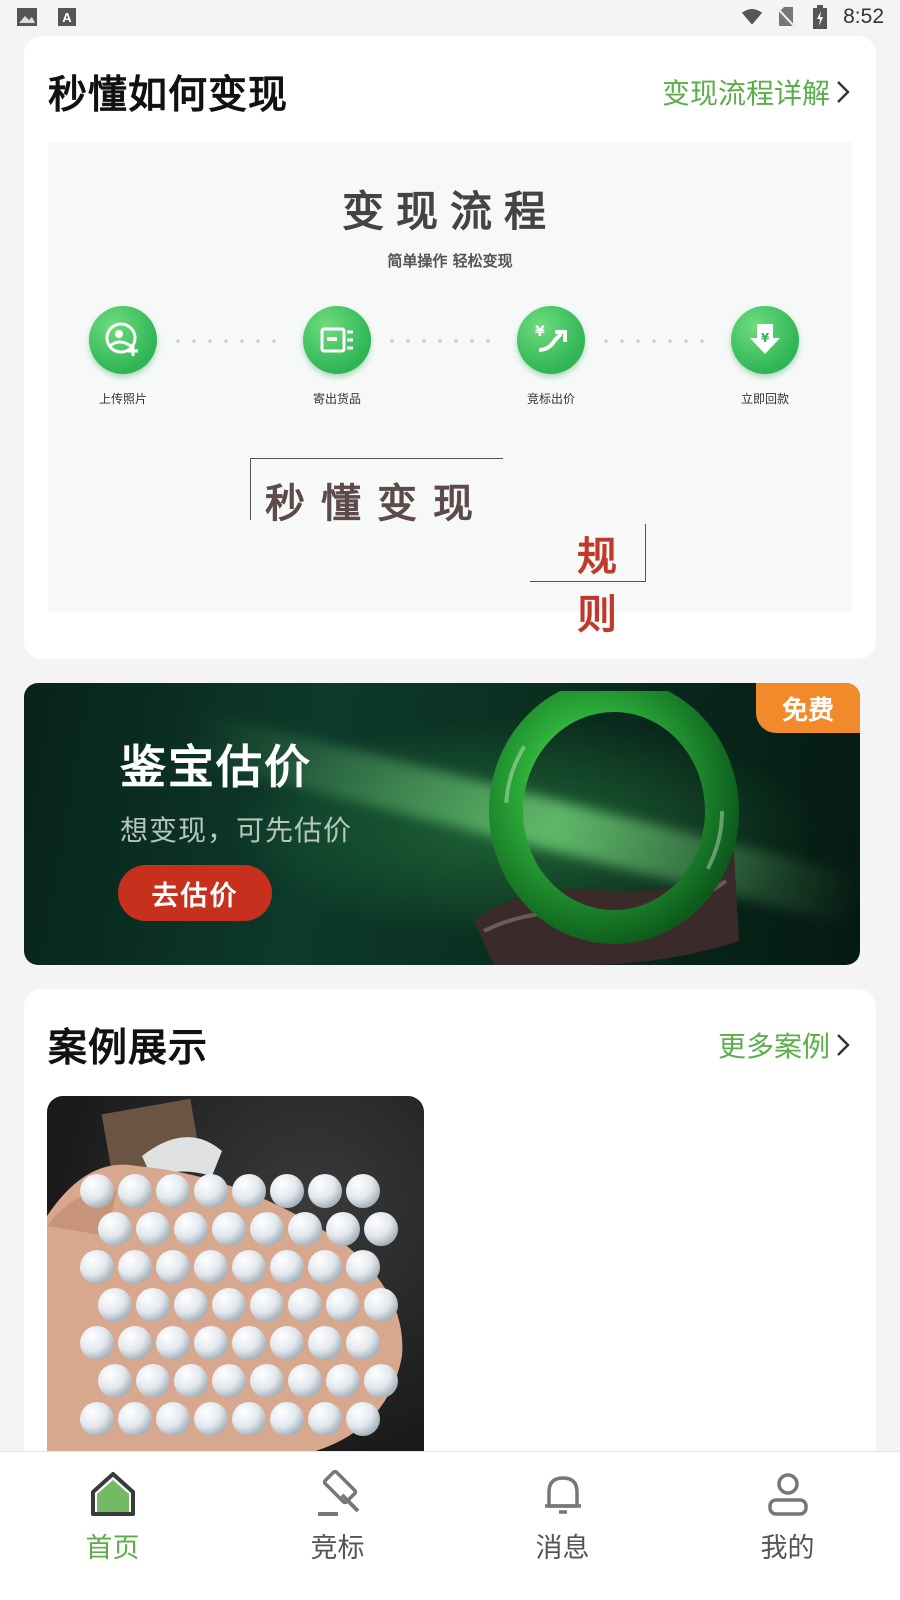 The width and height of the screenshot is (900, 1600). I want to click on jade-beads-image, so click(225, 1277).